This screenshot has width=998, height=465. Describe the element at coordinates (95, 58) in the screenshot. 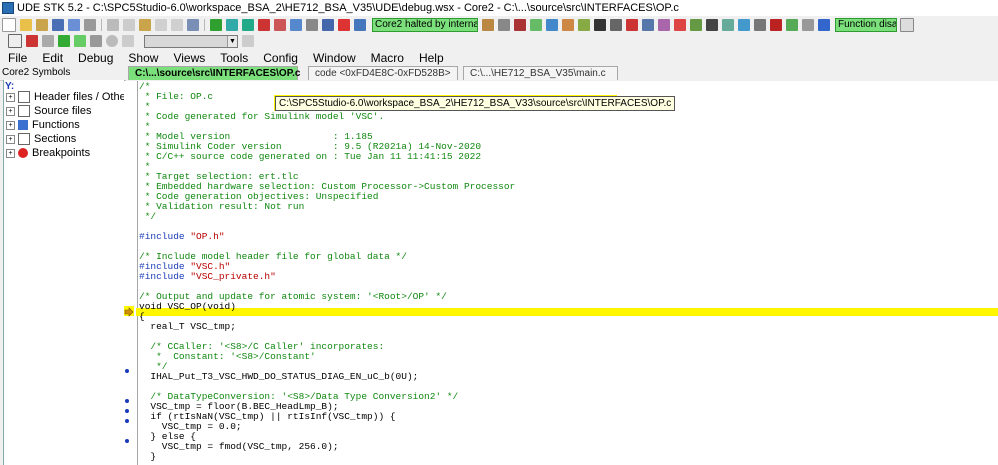

I see `menu-debug: Debug` at that location.